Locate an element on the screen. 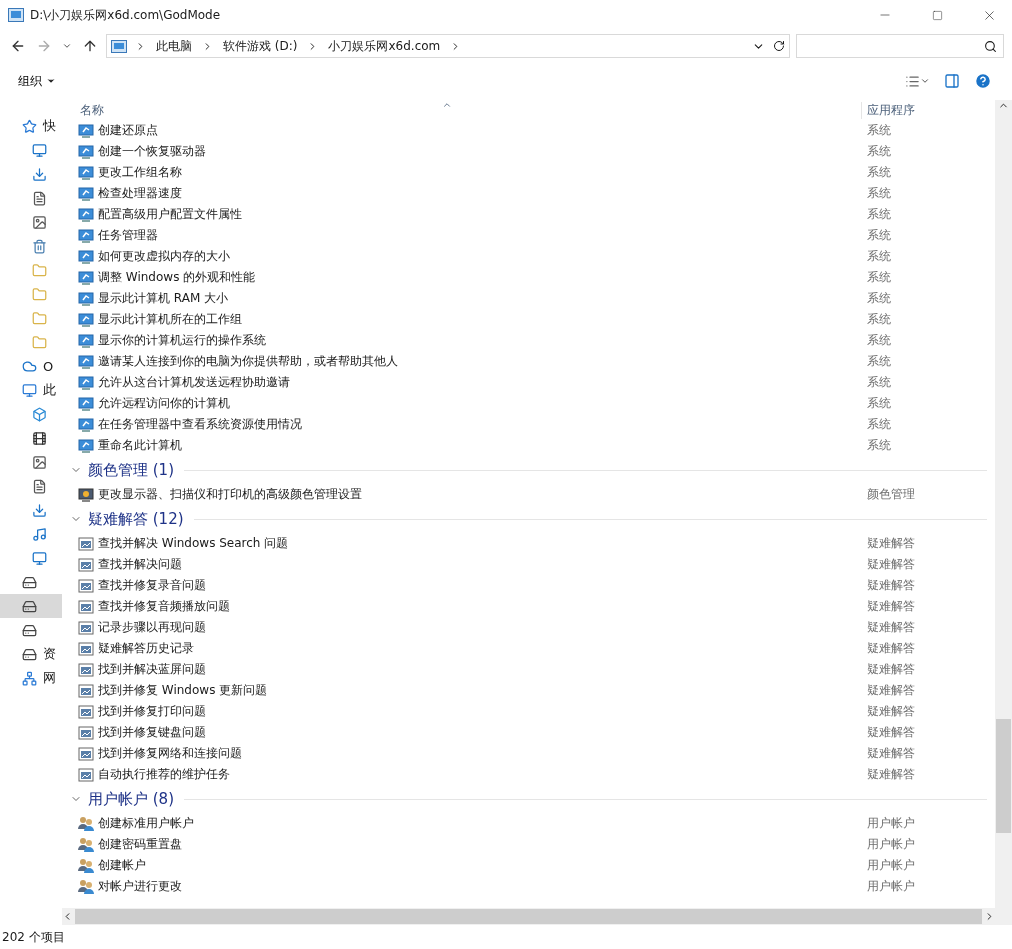 This screenshot has width=1012, height=949. folder-window-icon is located at coordinates (16, 15).